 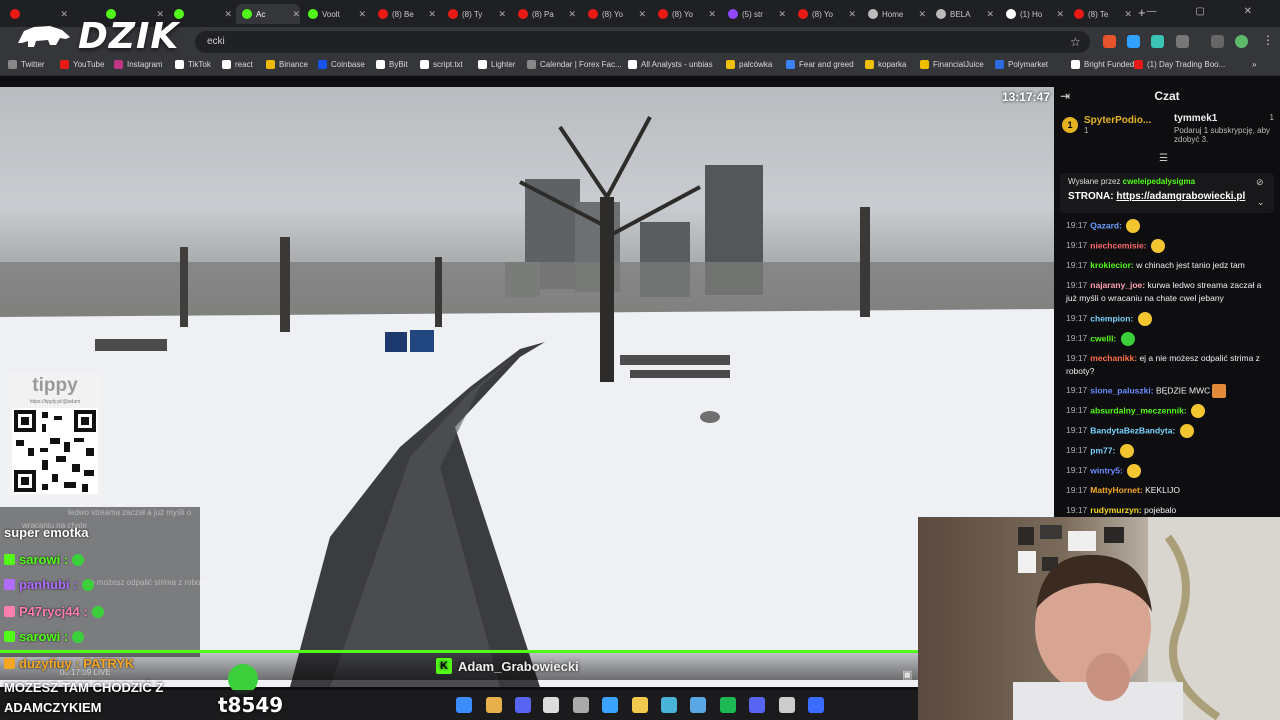 What do you see at coordinates (1208, 11) in the screenshot?
I see `window-controls: — ▢ ✕` at bounding box center [1208, 11].